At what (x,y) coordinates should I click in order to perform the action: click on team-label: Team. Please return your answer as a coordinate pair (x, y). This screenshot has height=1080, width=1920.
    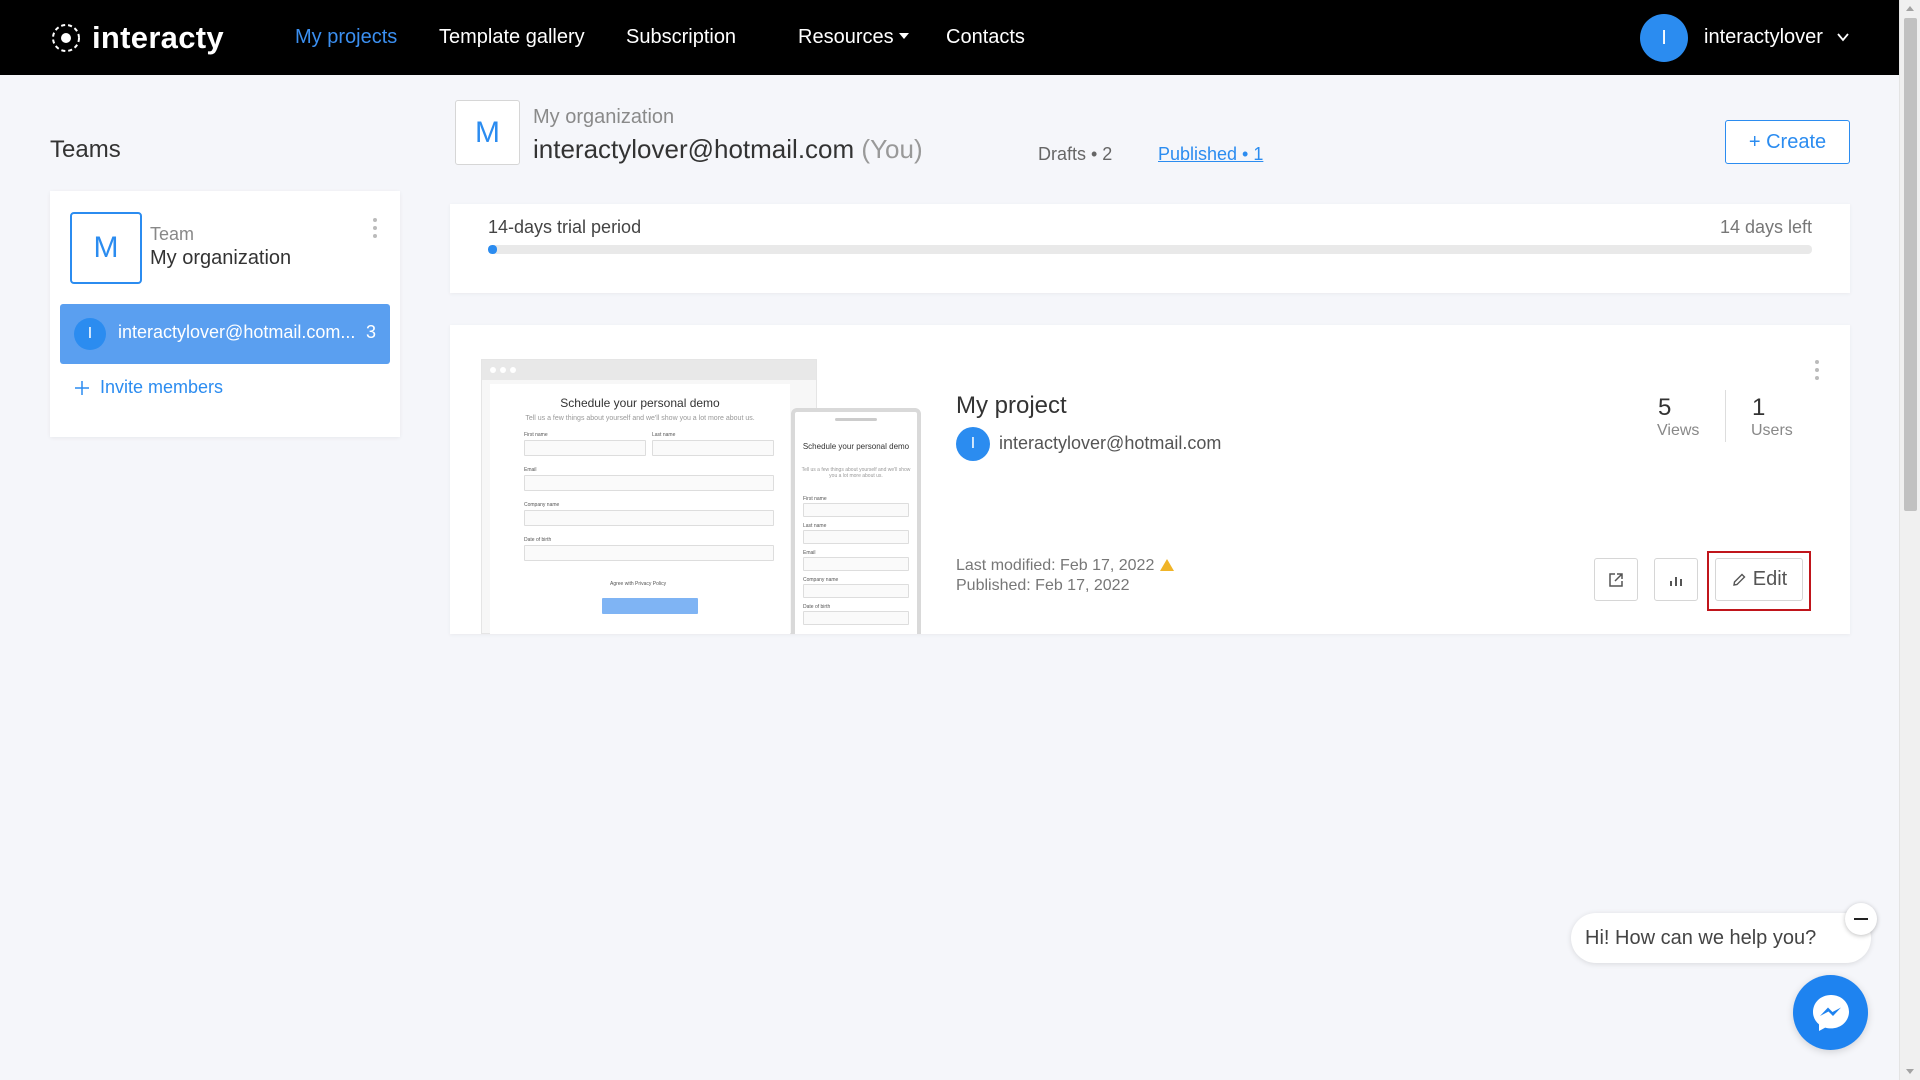
    Looking at the image, I should click on (172, 234).